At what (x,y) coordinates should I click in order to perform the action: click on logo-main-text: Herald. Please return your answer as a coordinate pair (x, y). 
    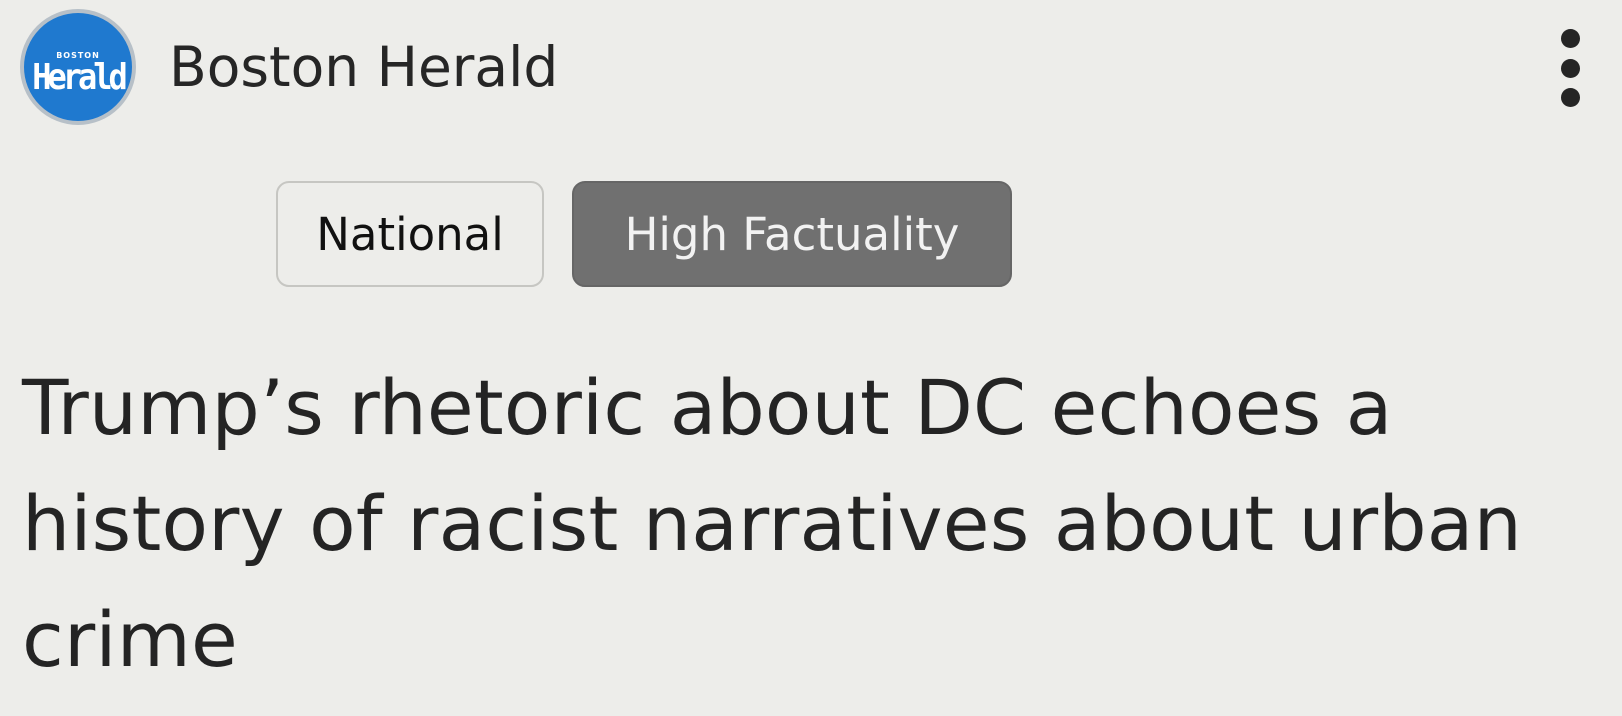
    Looking at the image, I should click on (80, 77).